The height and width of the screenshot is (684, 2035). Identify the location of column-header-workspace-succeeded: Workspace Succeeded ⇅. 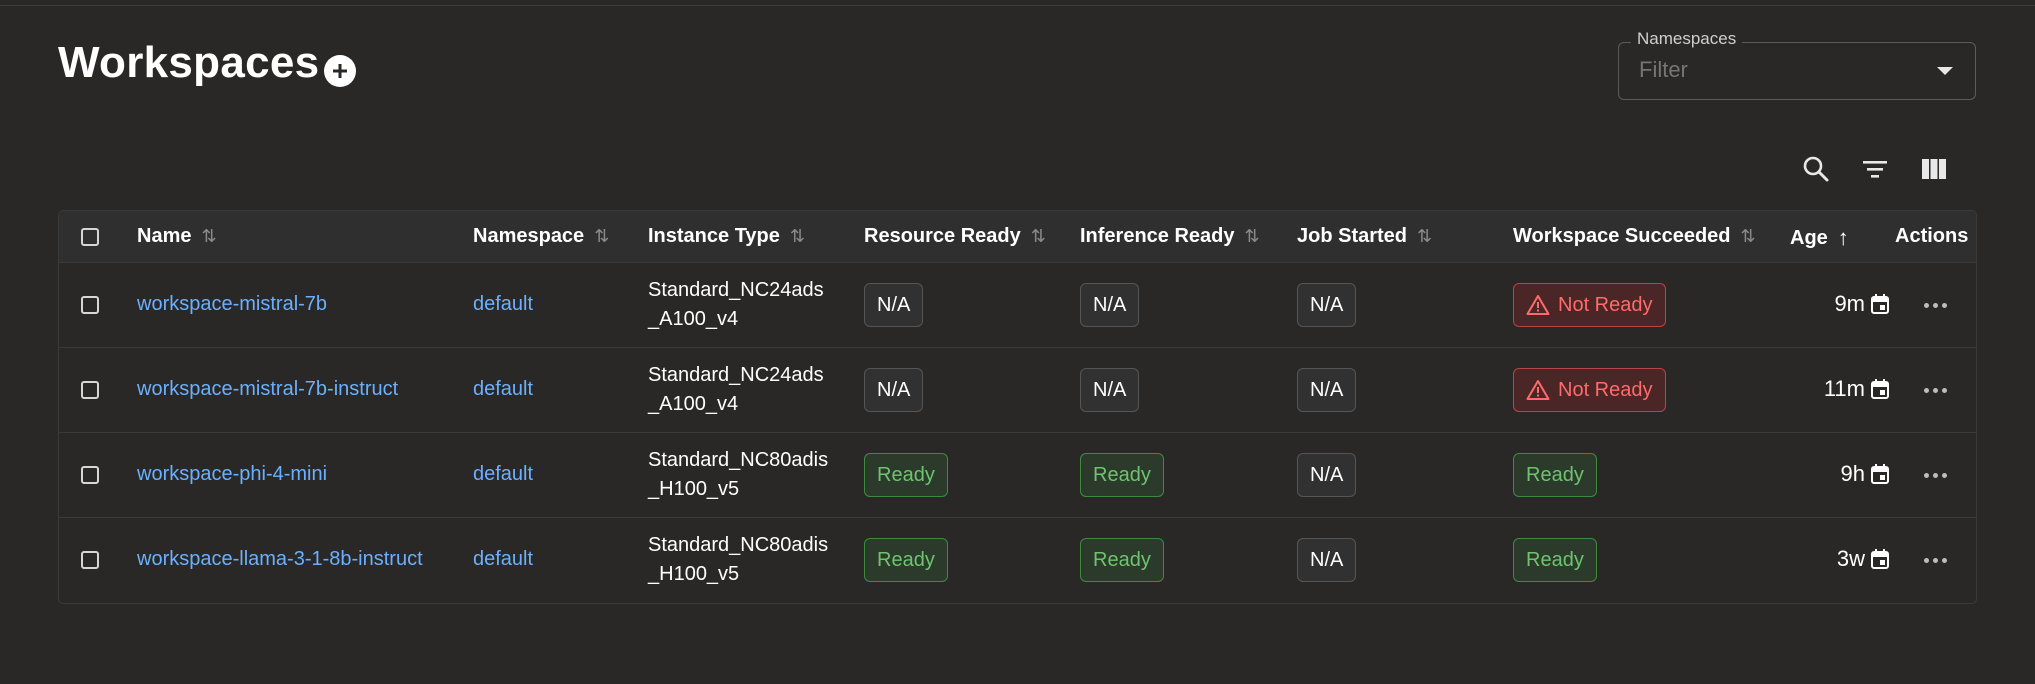
(1634, 236).